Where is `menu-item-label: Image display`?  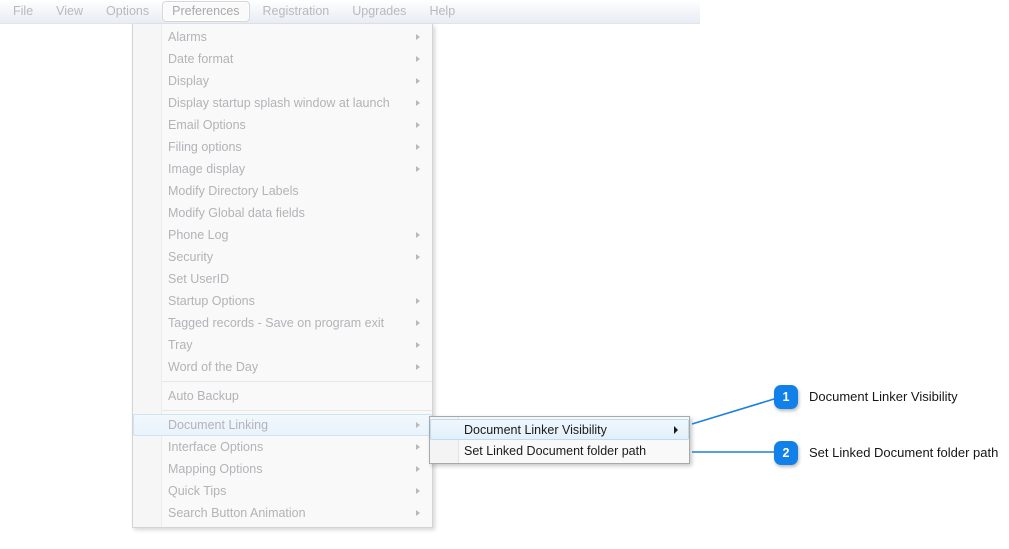 menu-item-label: Image display is located at coordinates (207, 169).